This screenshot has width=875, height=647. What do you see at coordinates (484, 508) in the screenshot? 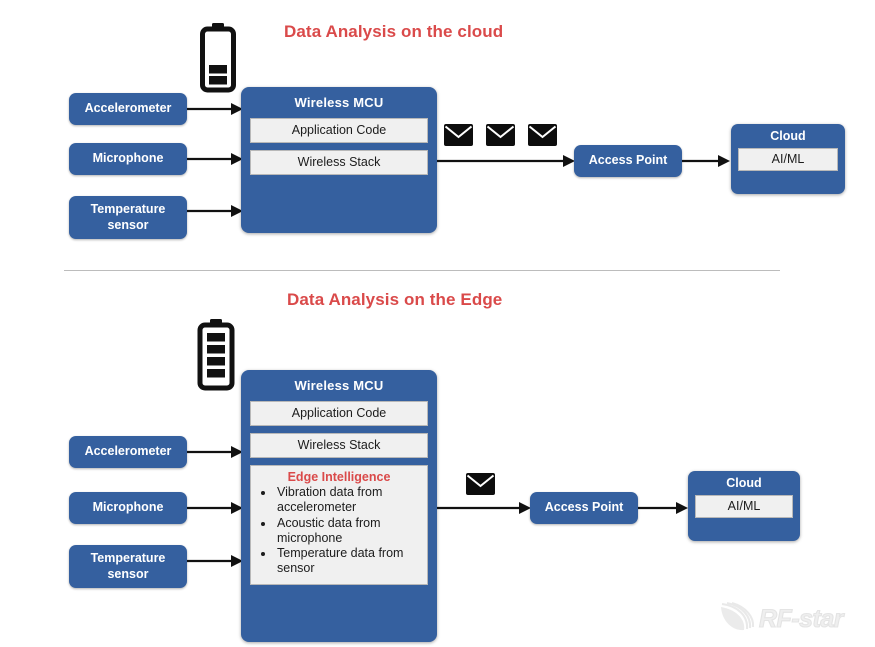
I see `arrow-mcu-to-access-point-bottom` at bounding box center [484, 508].